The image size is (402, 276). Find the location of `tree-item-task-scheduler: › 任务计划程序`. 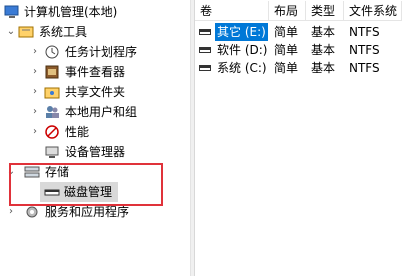

tree-item-task-scheduler: › 任务计划程序 is located at coordinates (95, 52).